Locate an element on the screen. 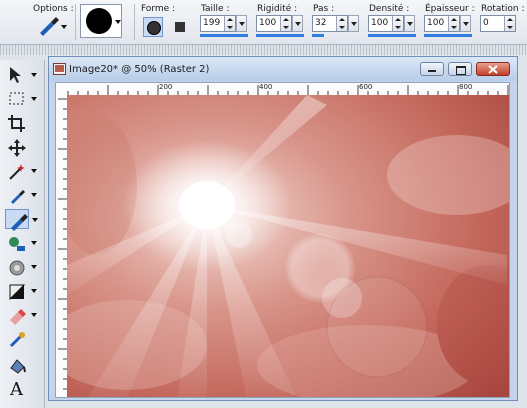  vertical-ruler-ticks is located at coordinates (62, 244).